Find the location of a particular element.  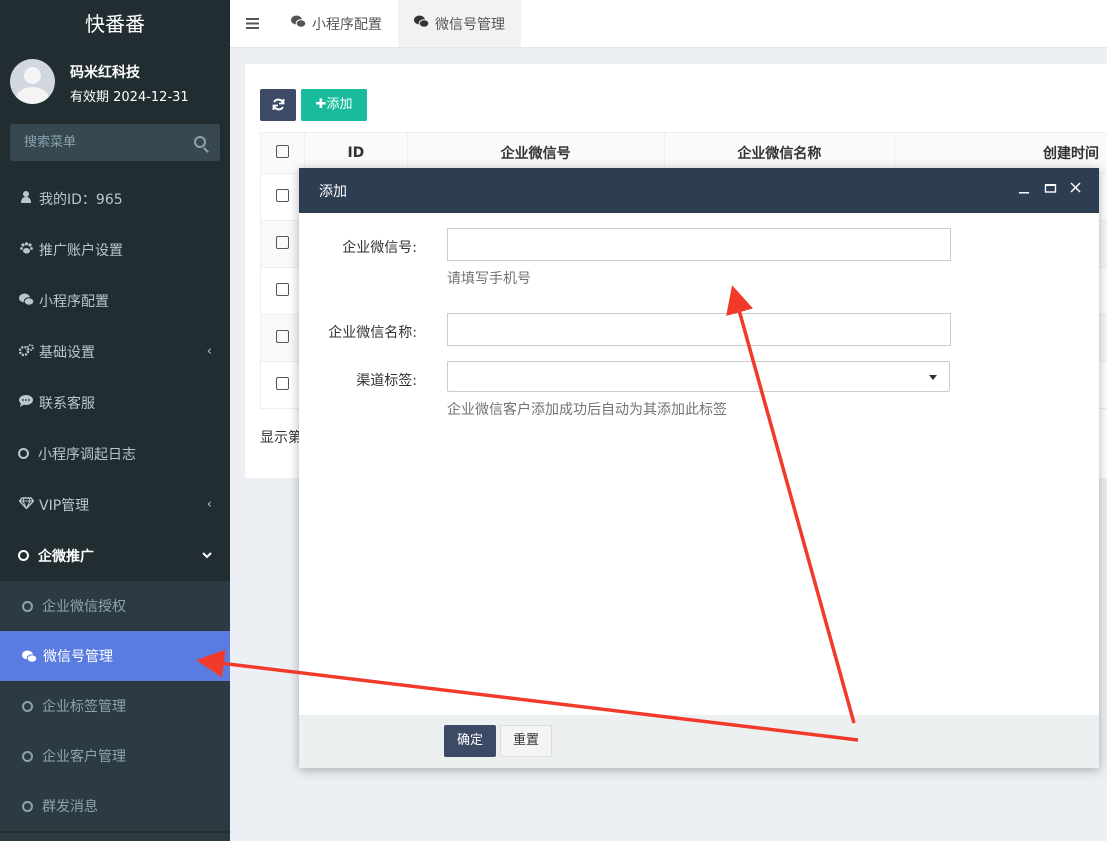

tab-label: 小程序配置 is located at coordinates (347, 24).